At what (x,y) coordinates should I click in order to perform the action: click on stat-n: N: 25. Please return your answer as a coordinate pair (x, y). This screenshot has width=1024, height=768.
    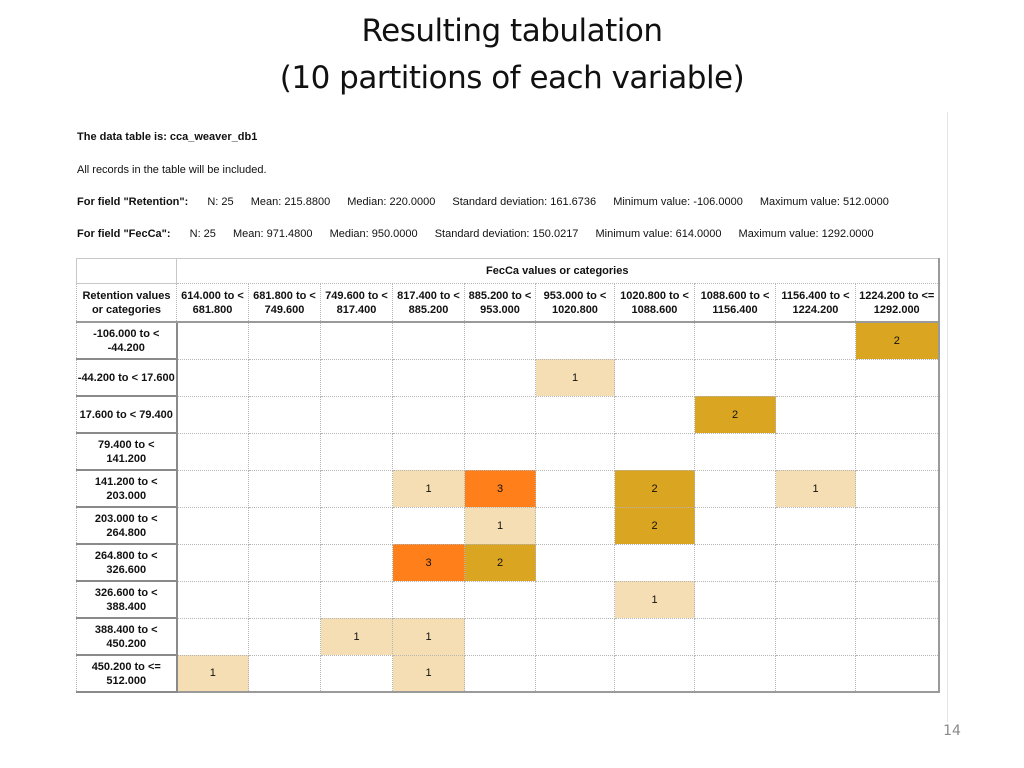
    Looking at the image, I should click on (220, 202).